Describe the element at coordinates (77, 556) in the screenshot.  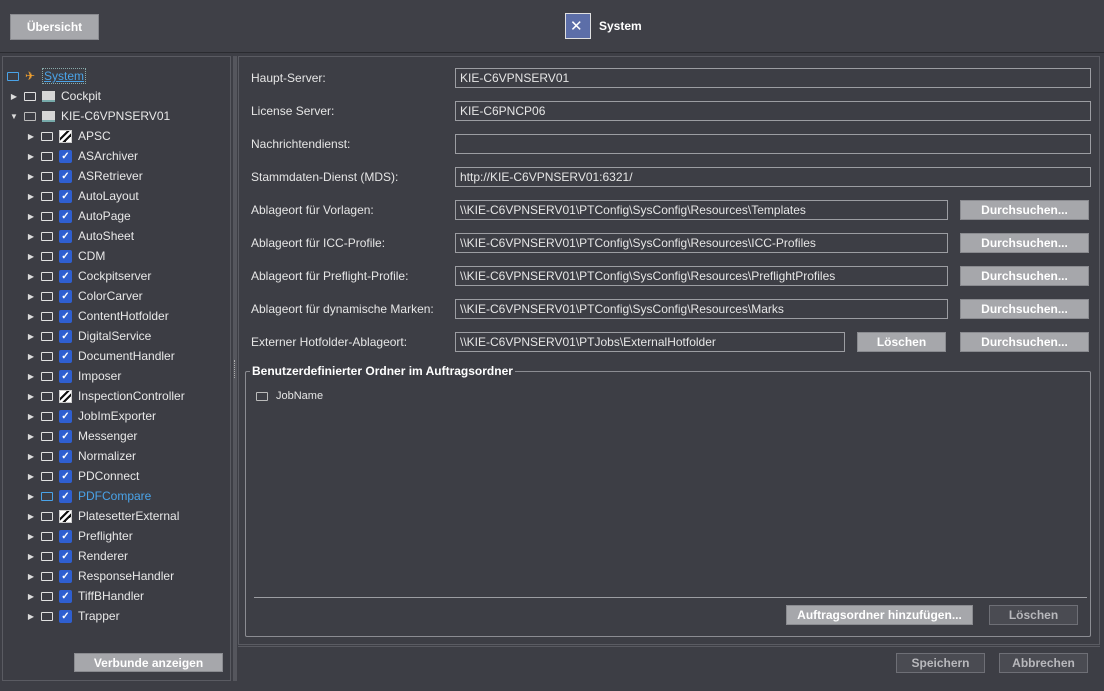
I see `tree-item-service: ▶ ✓ Renderer` at that location.